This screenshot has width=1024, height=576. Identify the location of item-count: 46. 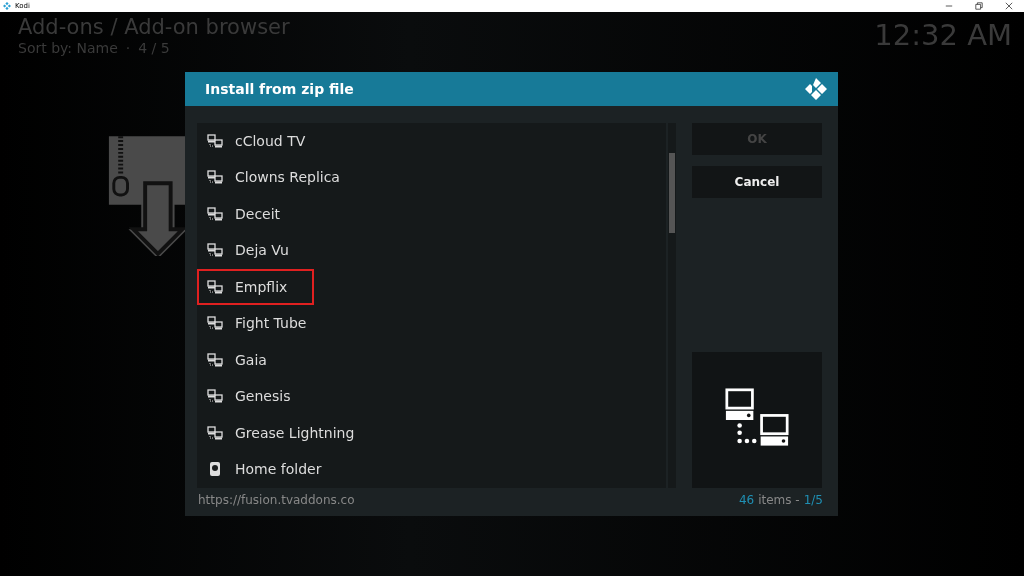
(746, 499).